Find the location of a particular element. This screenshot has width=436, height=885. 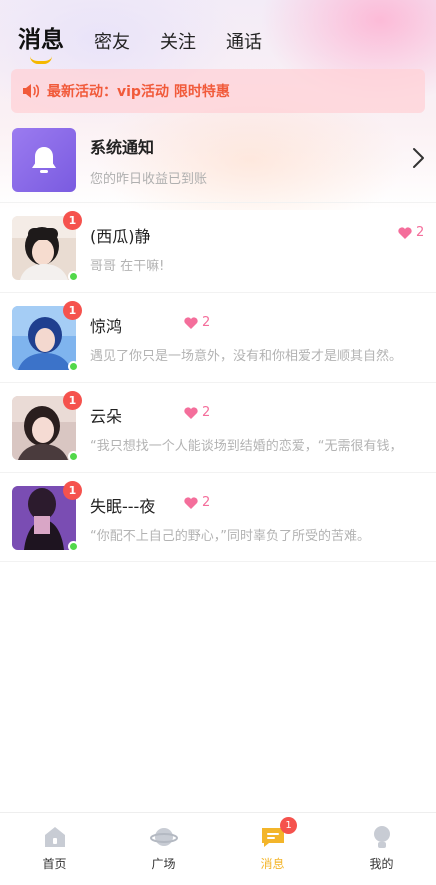

home-icon is located at coordinates (54, 837).